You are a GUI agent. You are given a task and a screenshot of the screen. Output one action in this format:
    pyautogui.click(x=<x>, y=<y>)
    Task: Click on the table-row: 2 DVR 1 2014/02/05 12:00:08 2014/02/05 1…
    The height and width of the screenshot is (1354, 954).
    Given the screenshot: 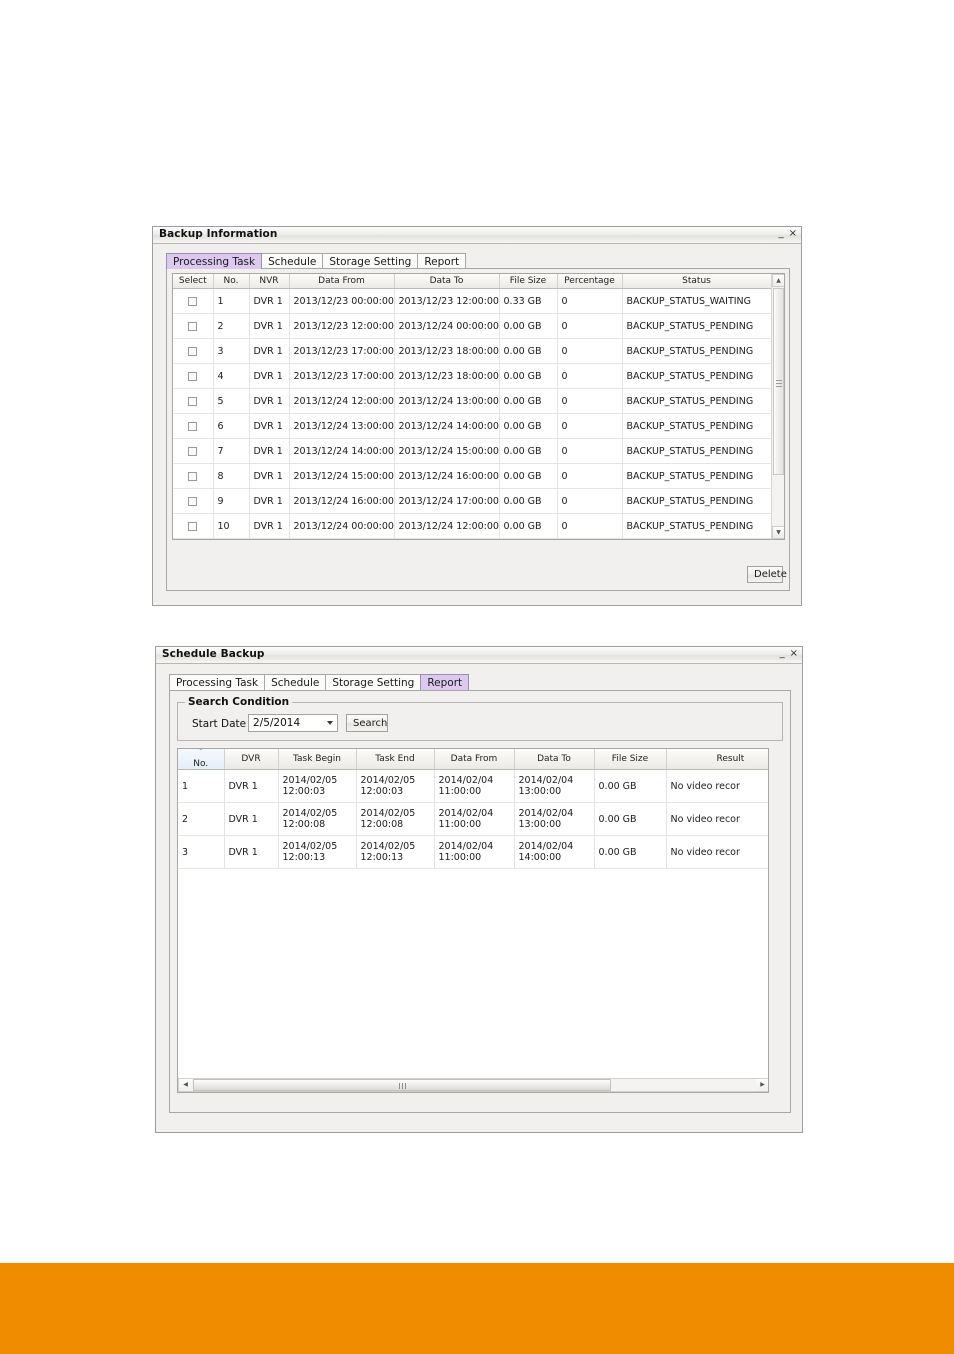 What is the action you would take?
    pyautogui.click(x=473, y=819)
    